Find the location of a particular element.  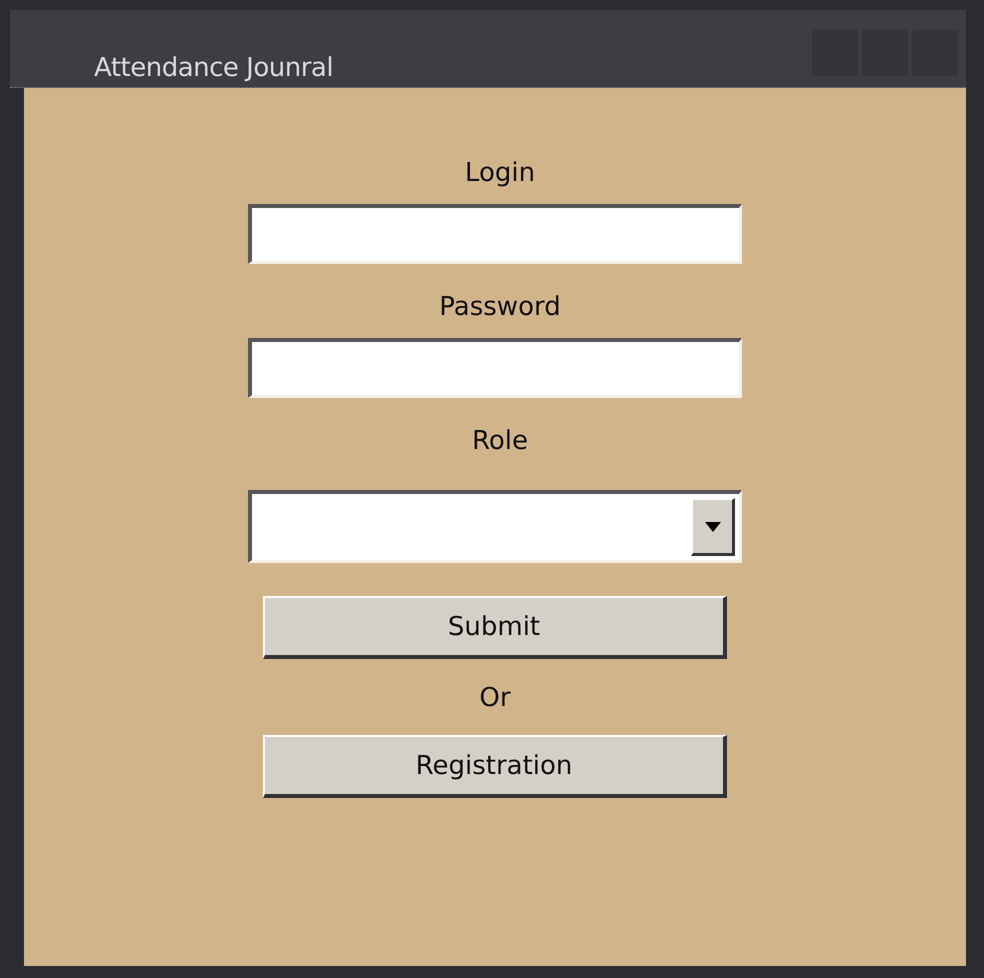

login-field is located at coordinates (495, 234).